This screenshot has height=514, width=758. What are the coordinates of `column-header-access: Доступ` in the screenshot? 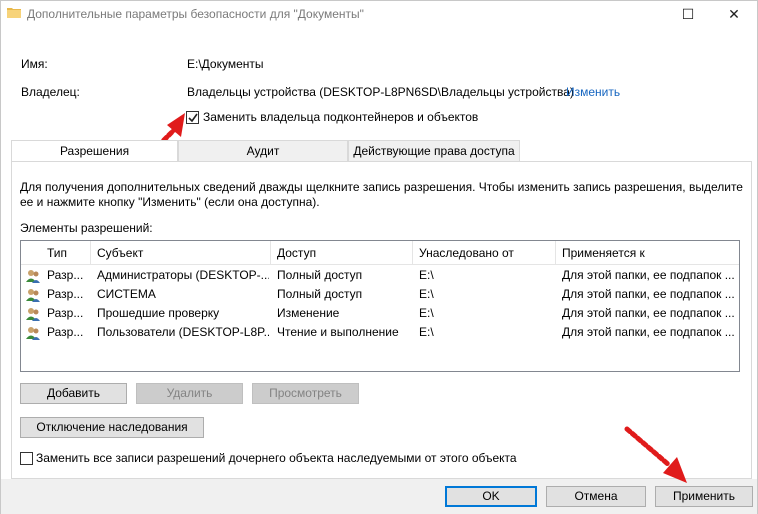 It's located at (342, 253).